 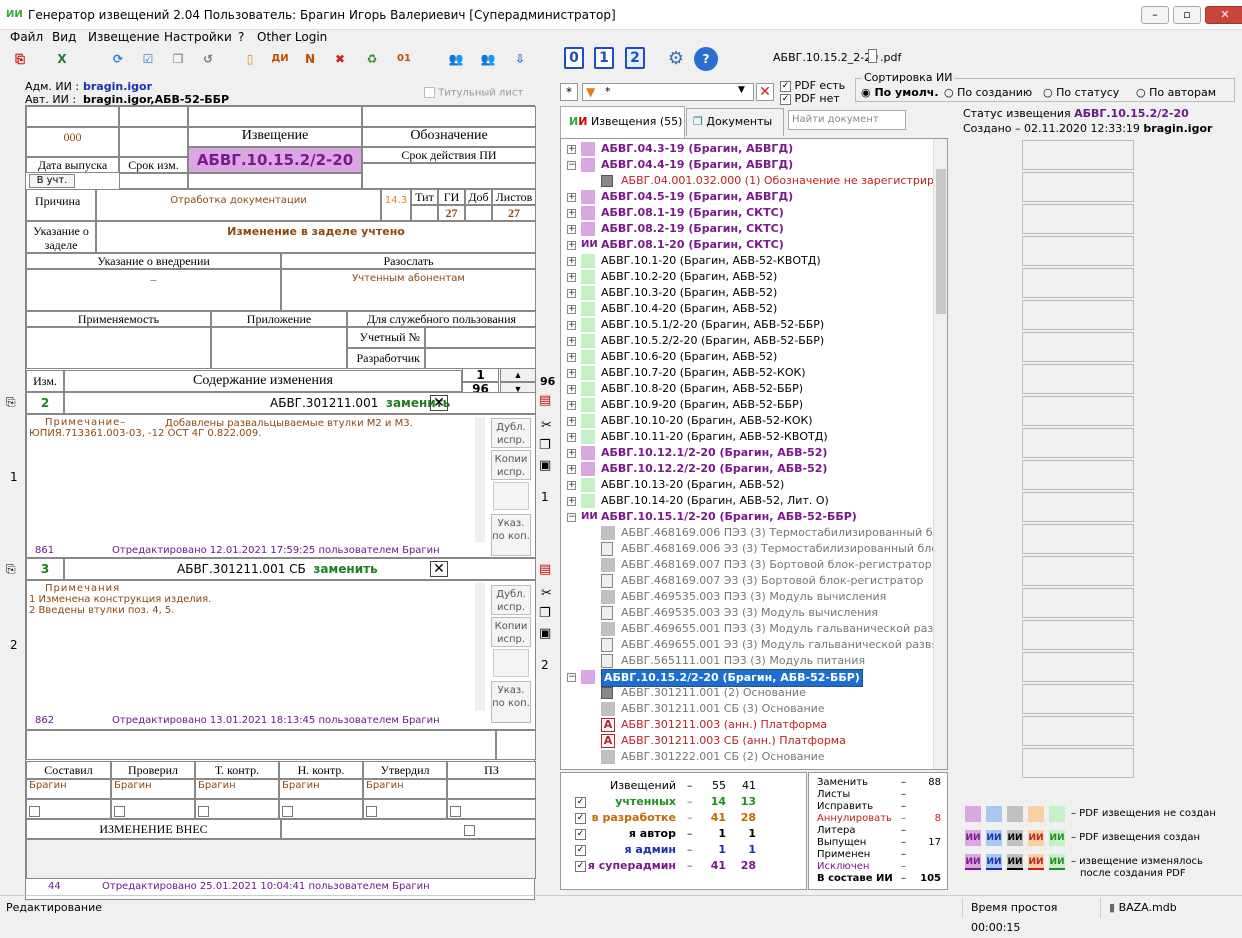 What do you see at coordinates (747, 325) in the screenshot?
I see `tree-notice-item: + АБВГ.10.5.1/2-20 (Брагин, АБВ-52-ББР)` at bounding box center [747, 325].